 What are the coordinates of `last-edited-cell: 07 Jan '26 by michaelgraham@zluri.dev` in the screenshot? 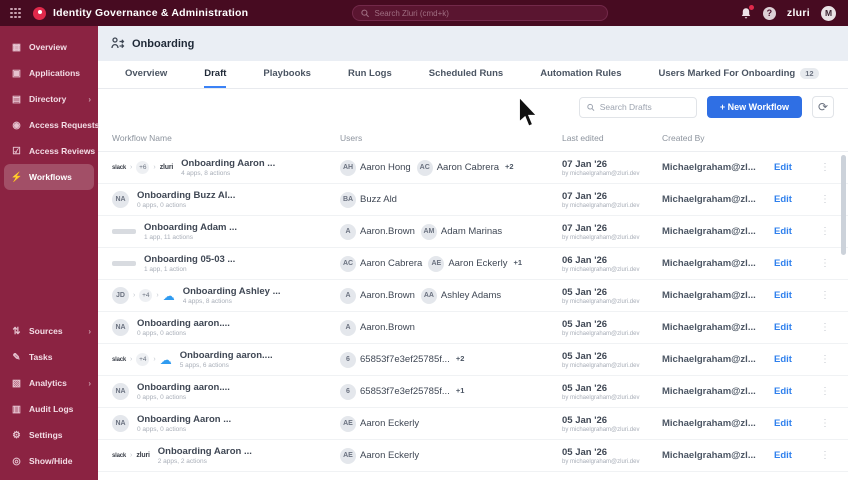 It's located at (612, 168).